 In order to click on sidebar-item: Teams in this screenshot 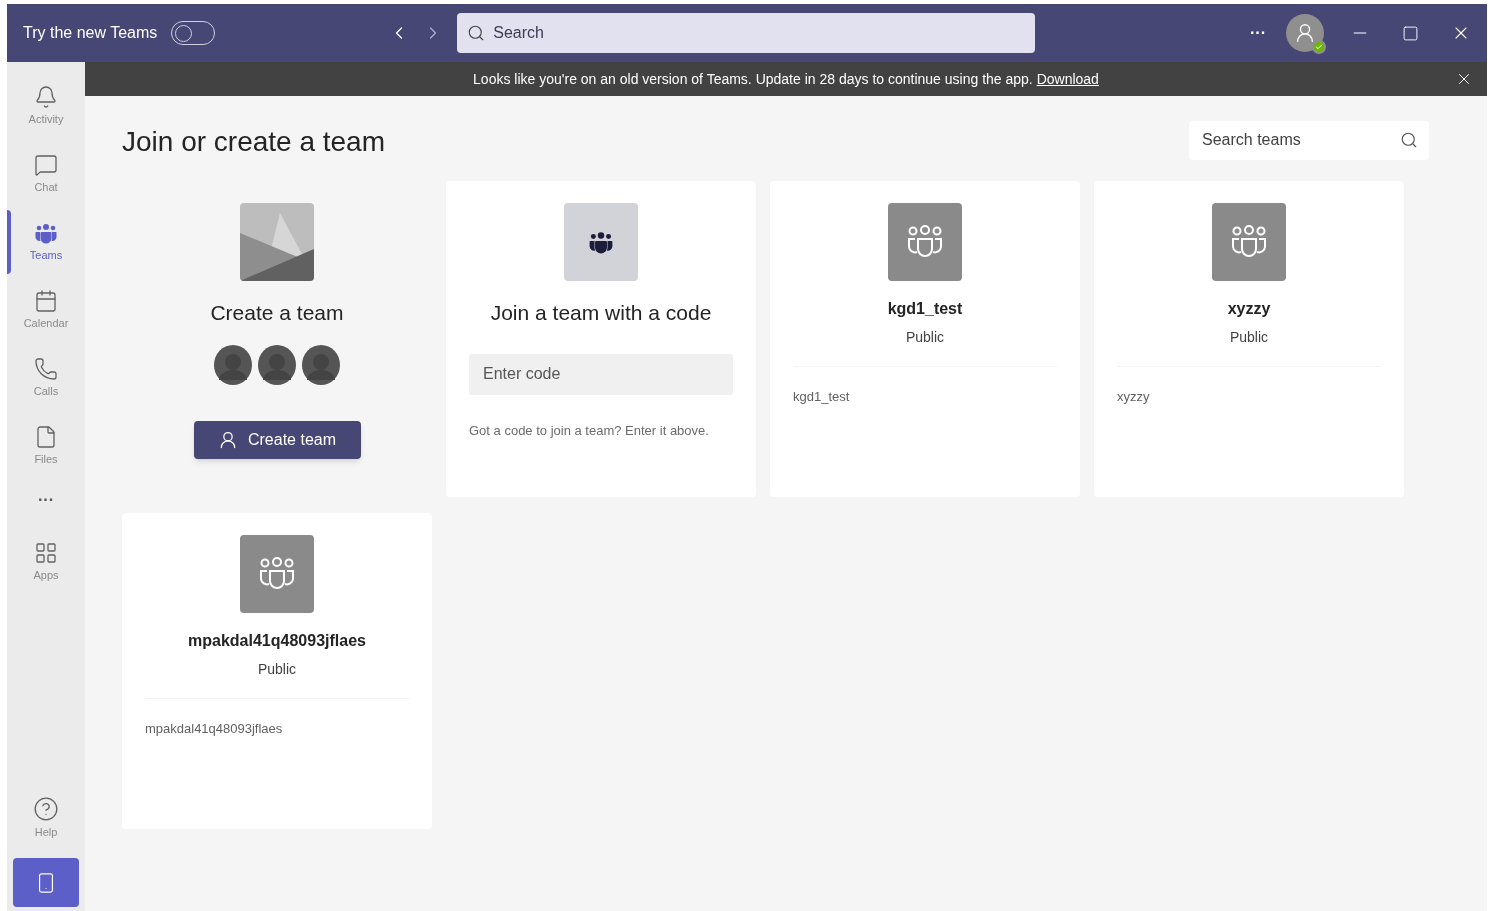, I will do `click(46, 242)`.